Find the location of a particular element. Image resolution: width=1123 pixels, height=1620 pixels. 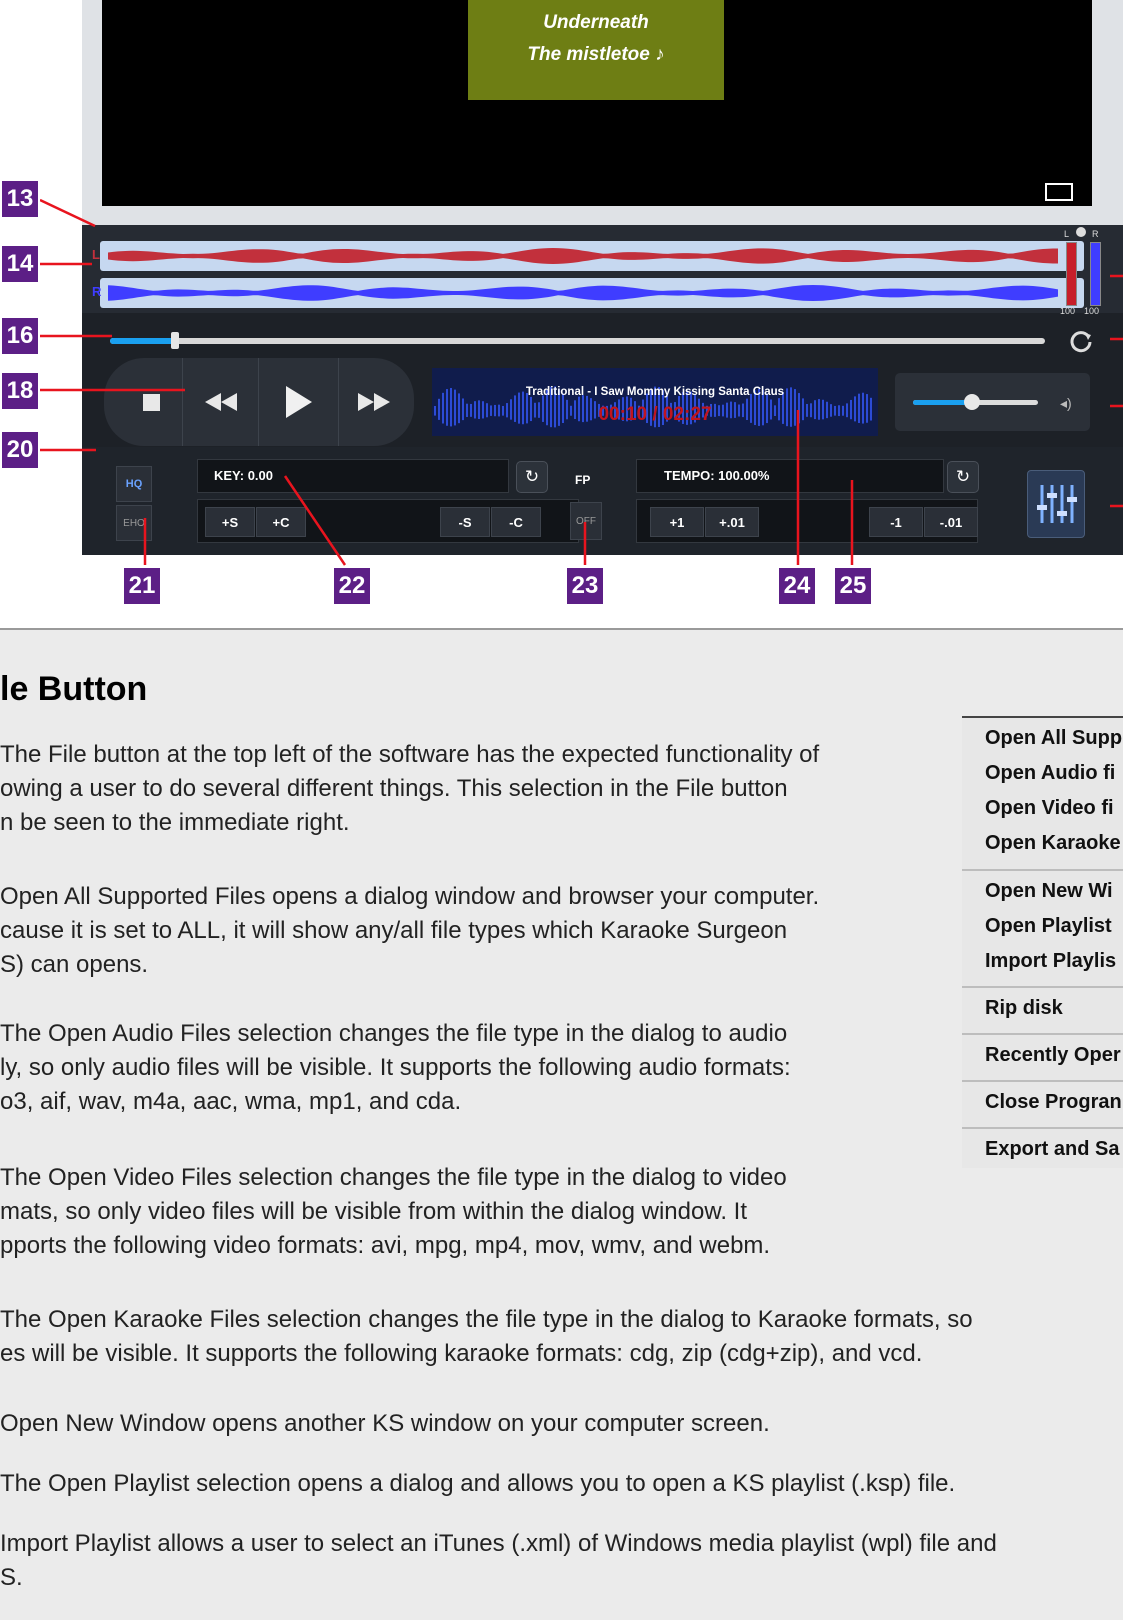

menu-item-open-karaoke: Open Karaoke is located at coordinates (1053, 843).